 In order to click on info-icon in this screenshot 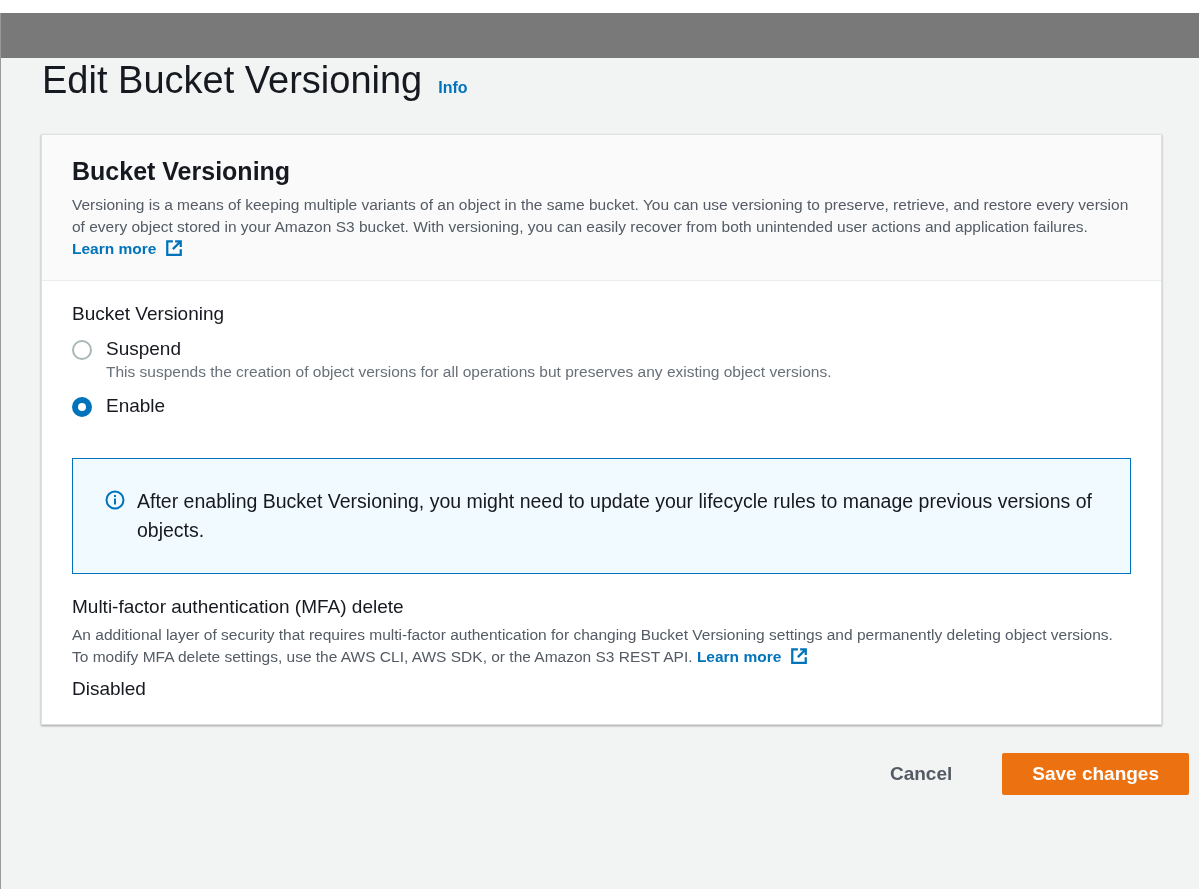, I will do `click(115, 500)`.